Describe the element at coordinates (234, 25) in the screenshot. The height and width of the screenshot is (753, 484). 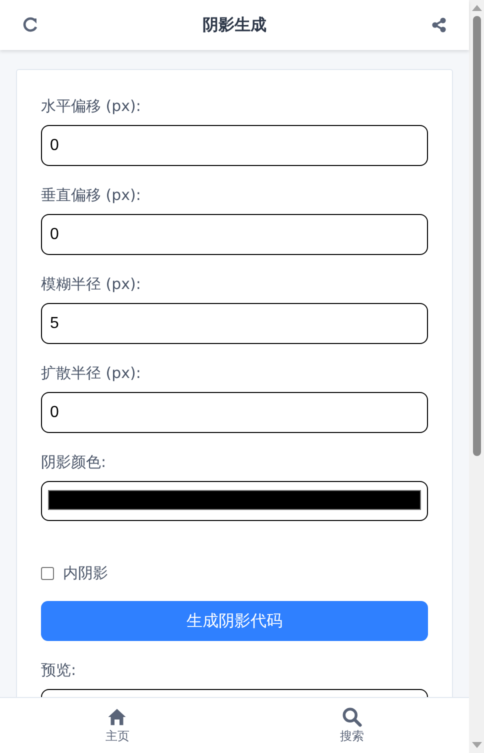
I see `page-title: 阴影生成` at that location.